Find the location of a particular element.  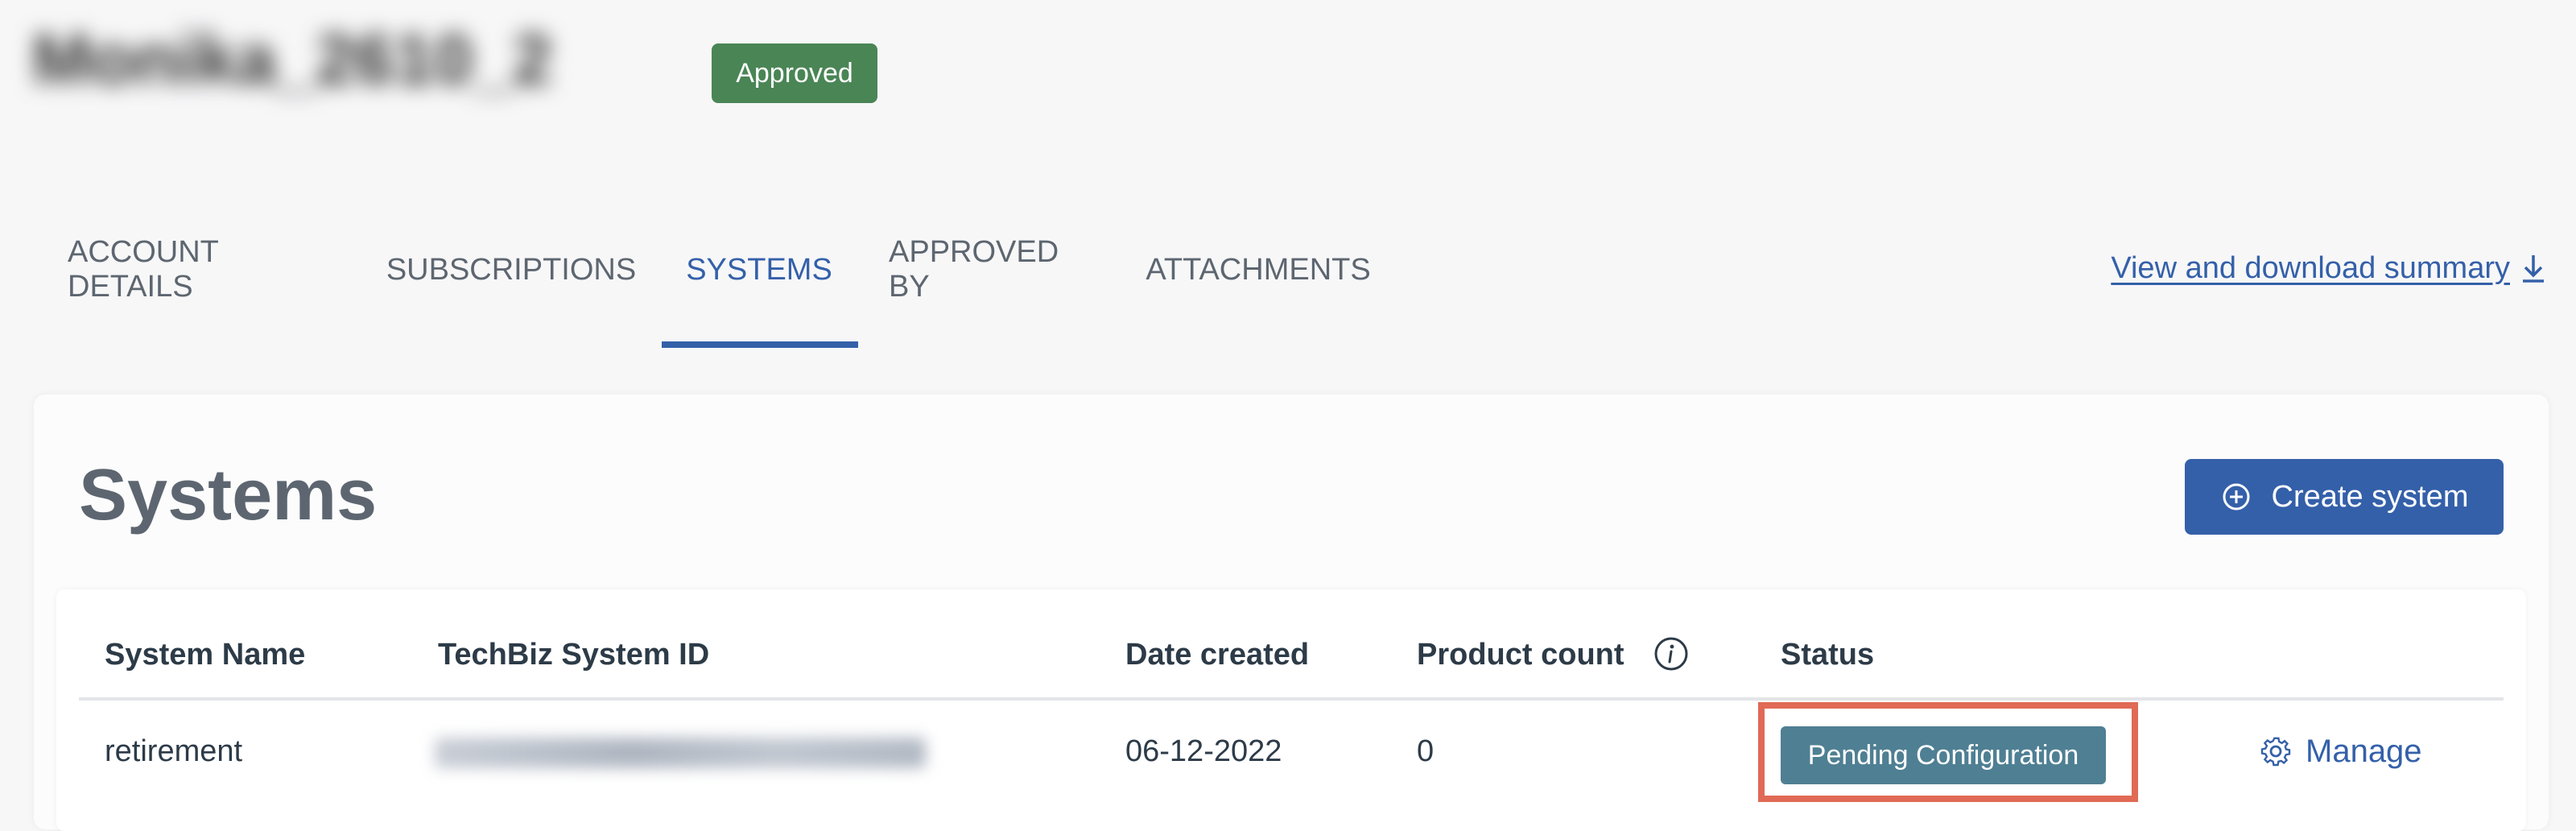

table-header-divider is located at coordinates (1291, 699).